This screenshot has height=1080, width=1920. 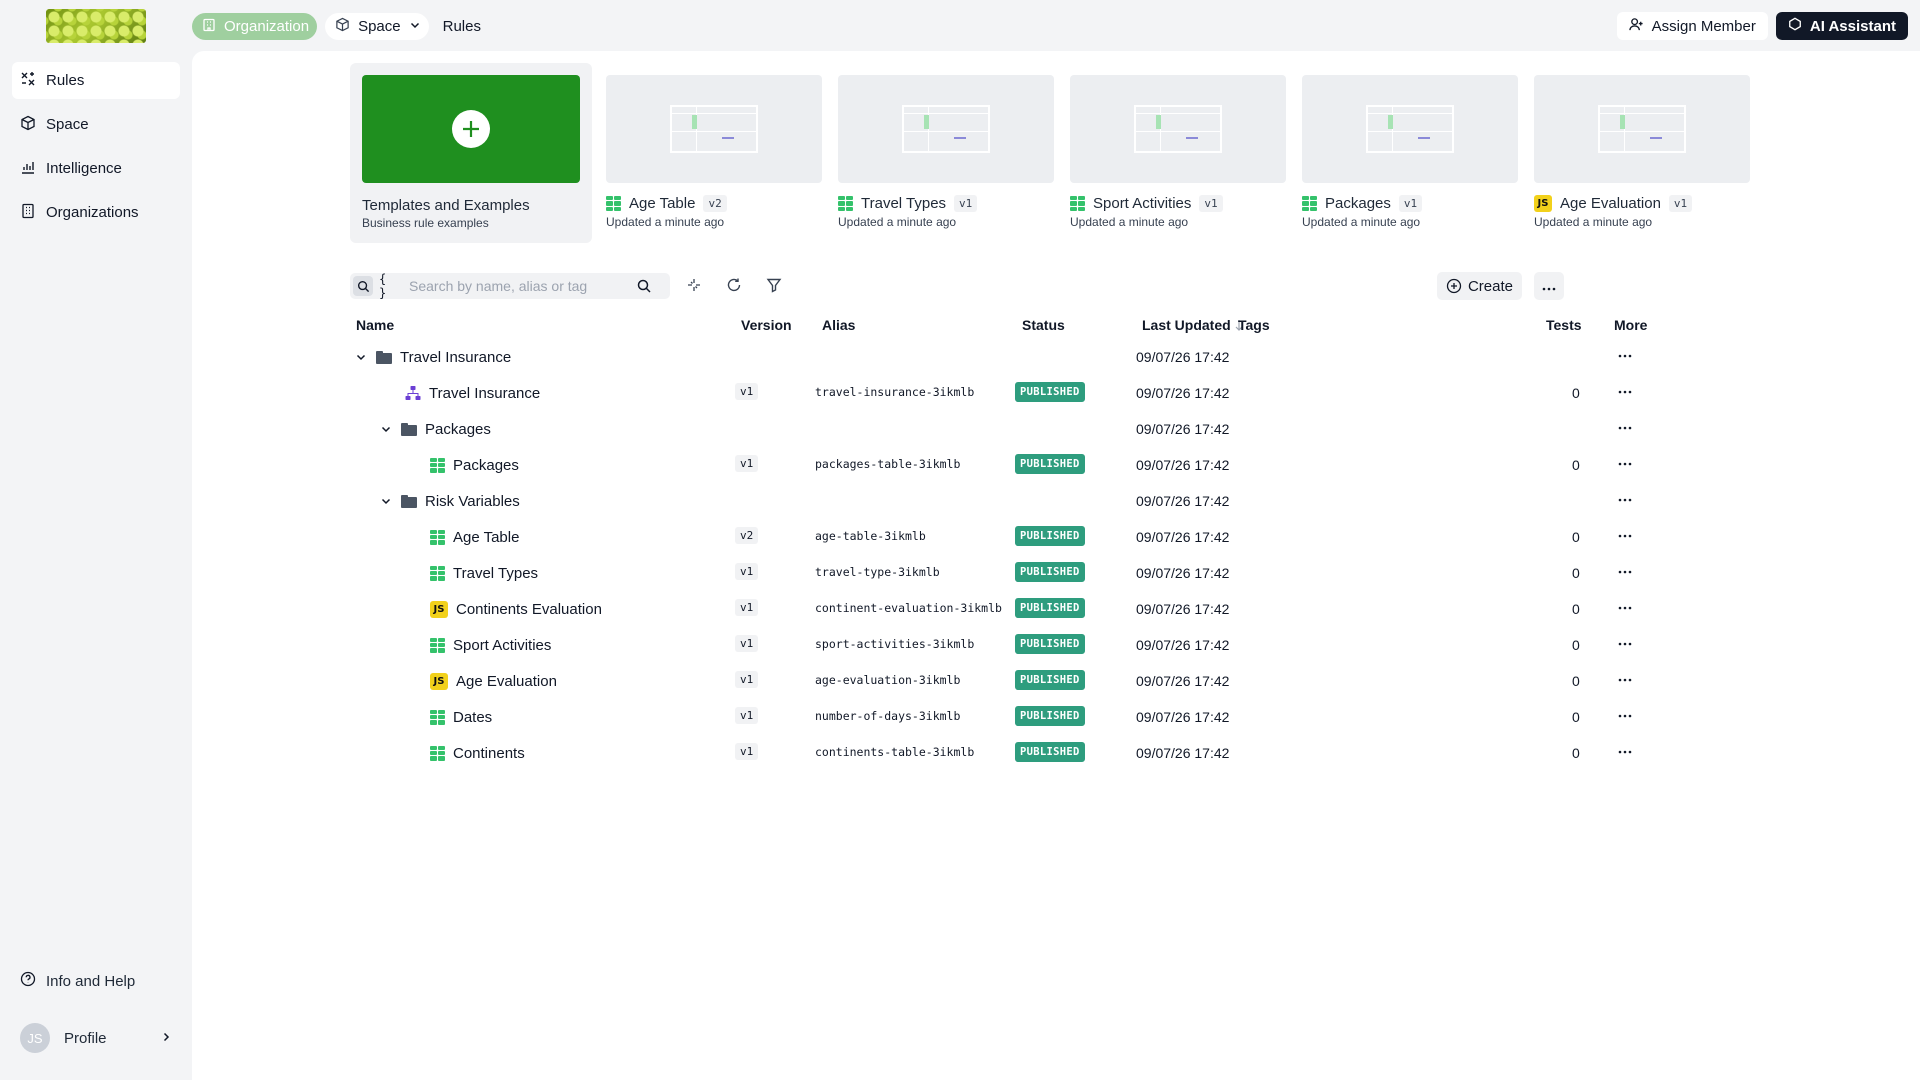 I want to click on column-header-status: Status, so click(x=1043, y=325).